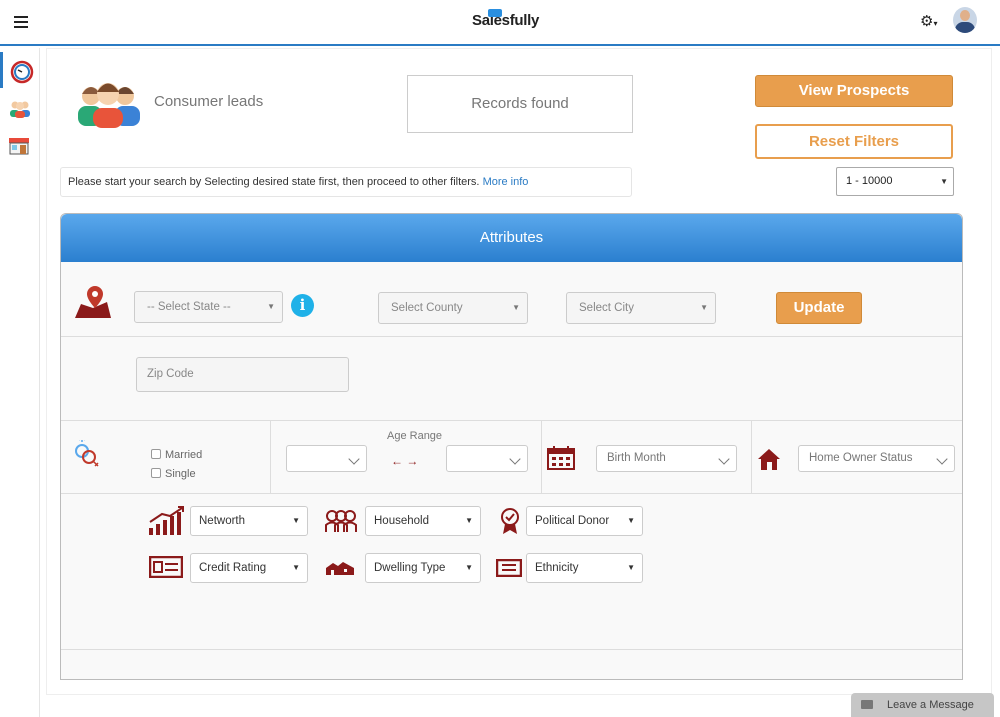 The width and height of the screenshot is (1000, 717). I want to click on political-donor-value: Political Donor, so click(572, 521).